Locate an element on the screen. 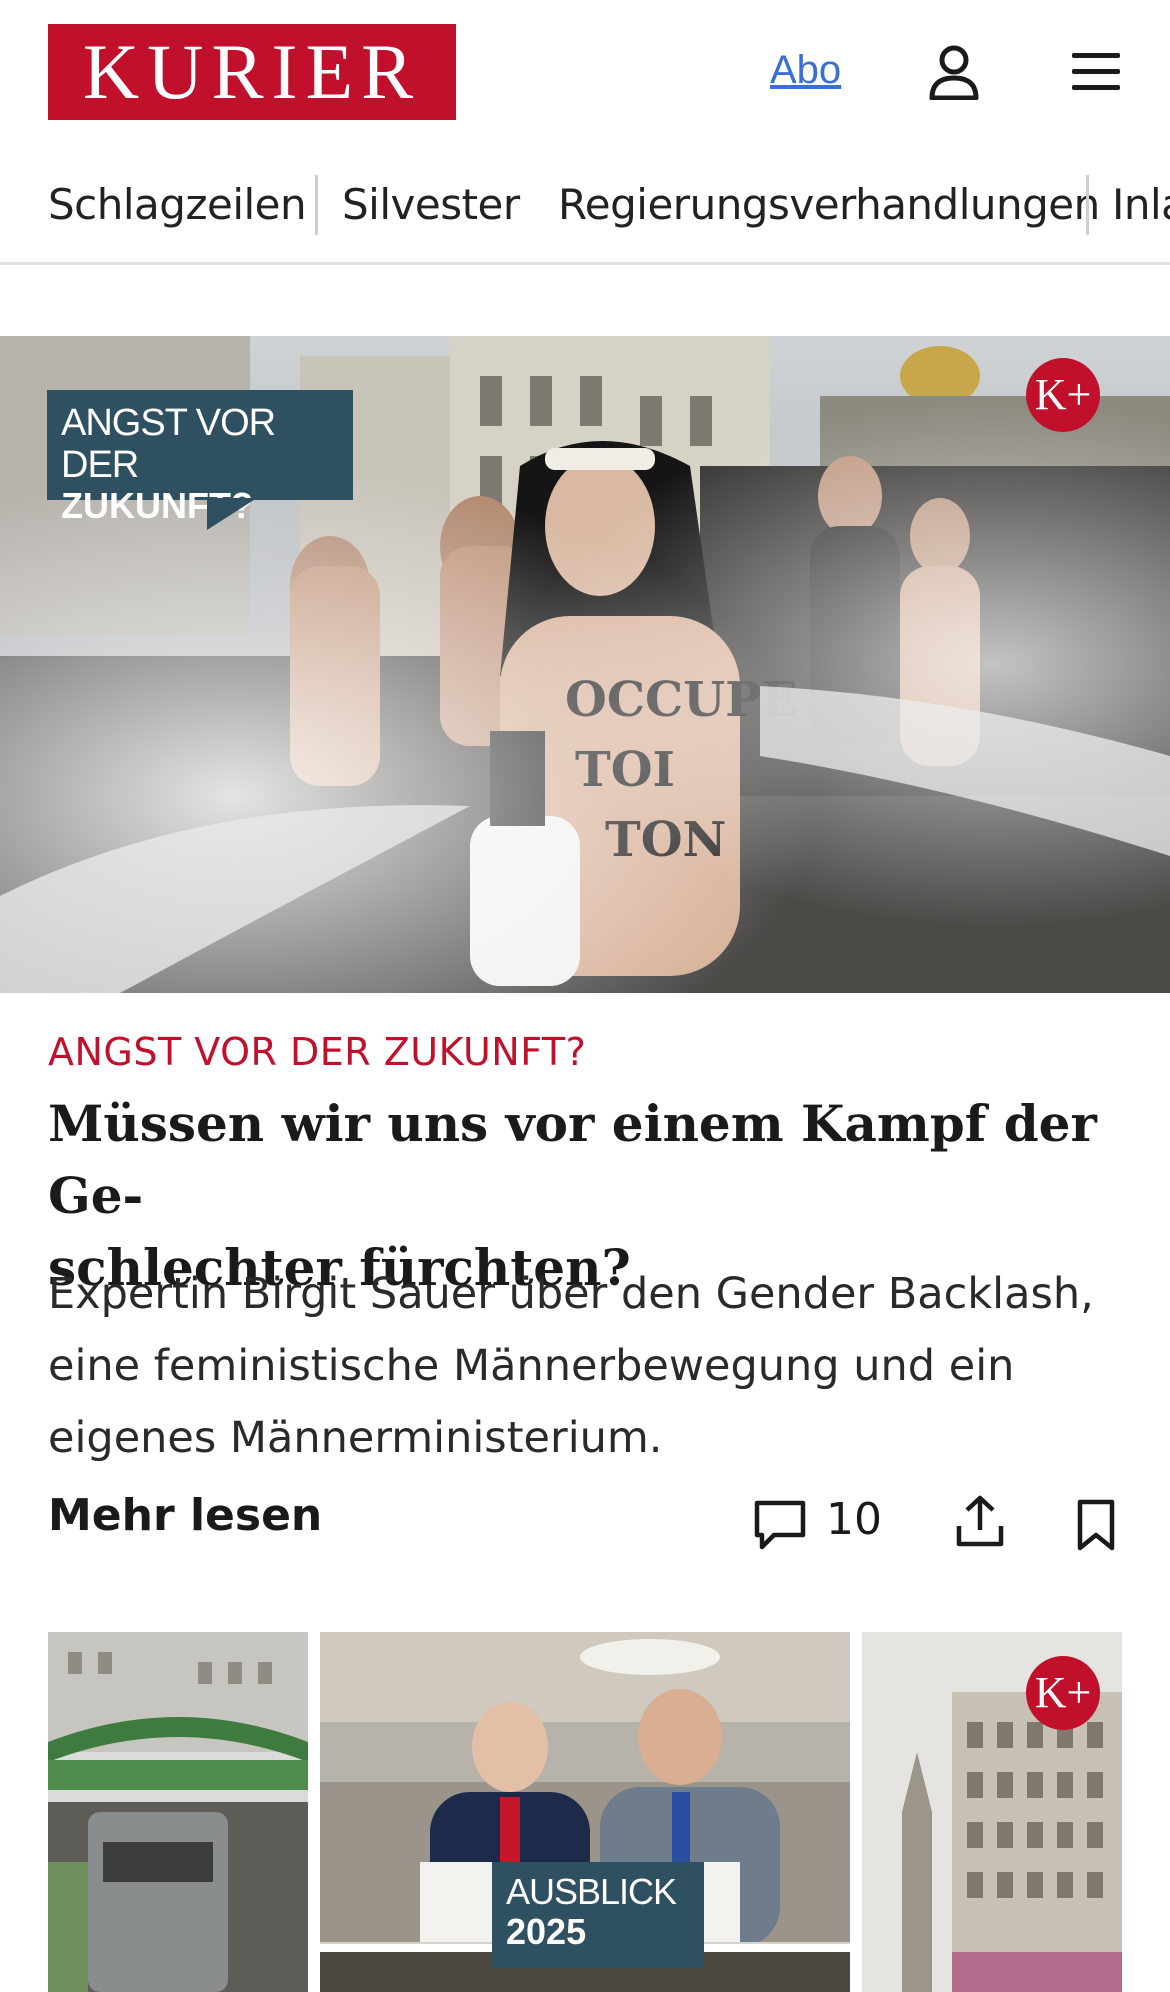 This screenshot has width=1170, height=1992. ausblick-line1: AUSBLICK is located at coordinates (591, 1891).